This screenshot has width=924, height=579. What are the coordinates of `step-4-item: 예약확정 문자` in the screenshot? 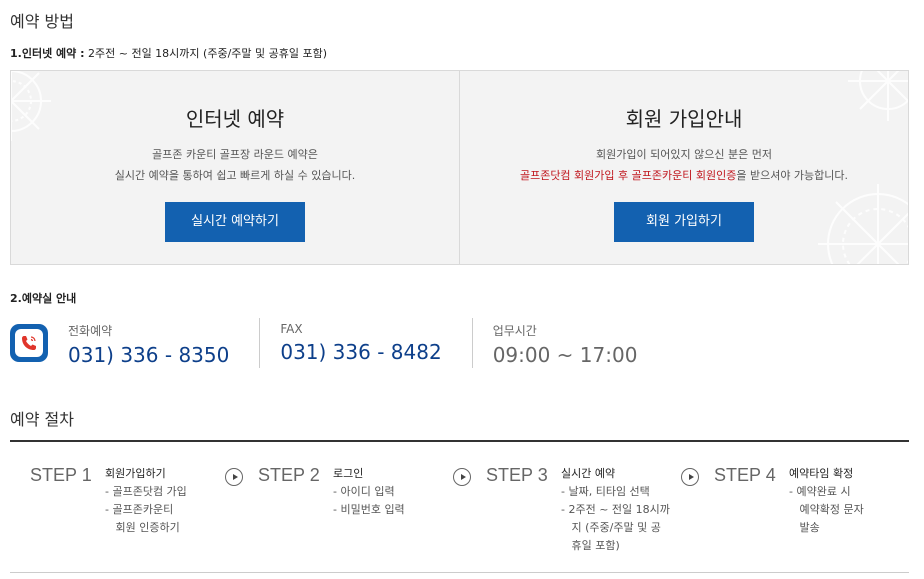 It's located at (826, 509).